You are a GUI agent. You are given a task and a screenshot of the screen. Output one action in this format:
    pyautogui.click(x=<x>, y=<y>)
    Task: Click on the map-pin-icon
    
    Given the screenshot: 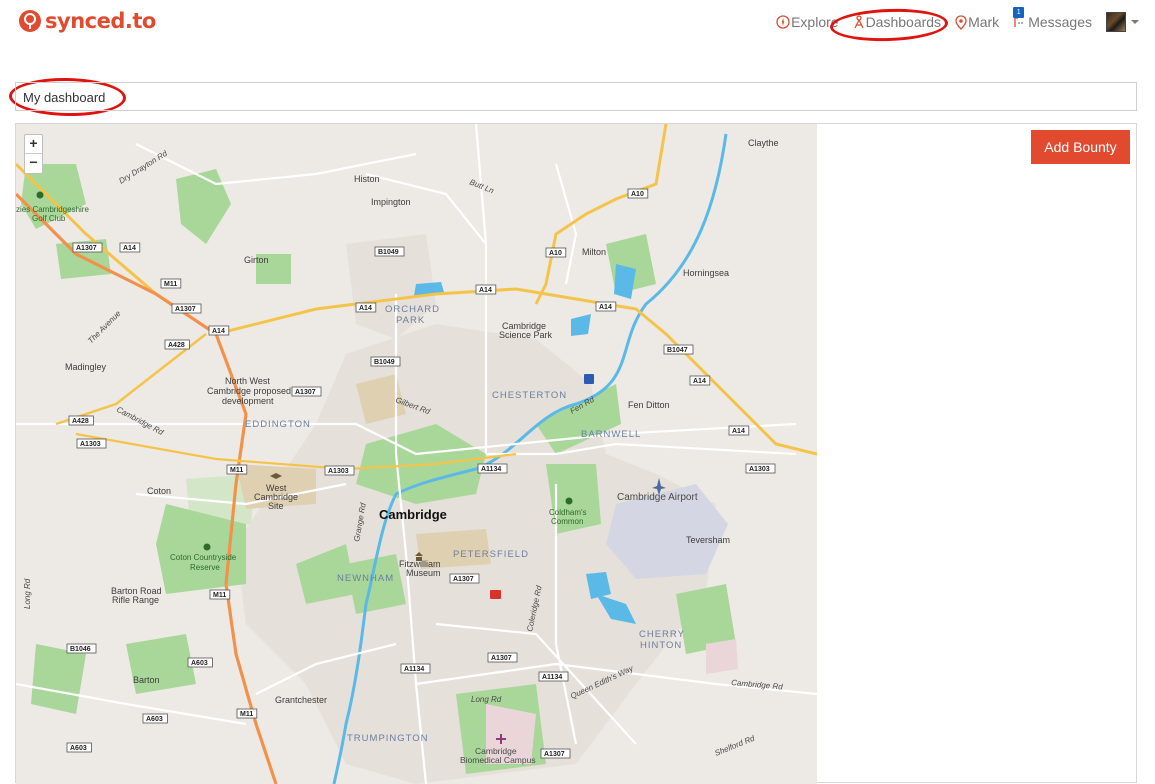 What is the action you would take?
    pyautogui.click(x=961, y=22)
    